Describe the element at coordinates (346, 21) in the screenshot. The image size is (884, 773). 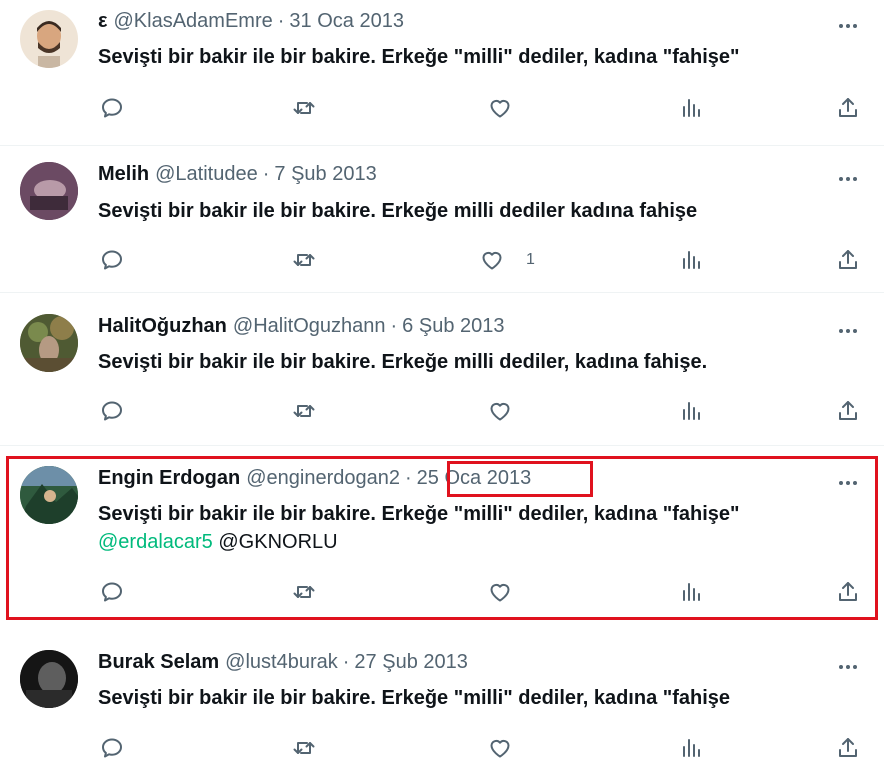
I see `tweet-date: 31 Oca 2013` at that location.